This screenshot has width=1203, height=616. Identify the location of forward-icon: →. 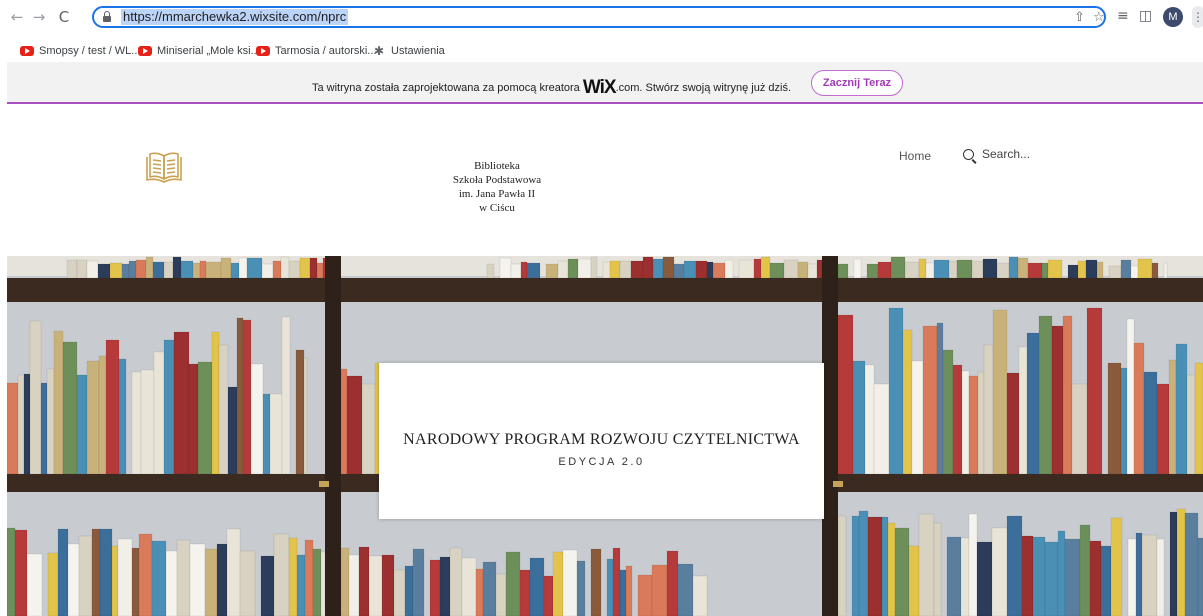
(39, 17).